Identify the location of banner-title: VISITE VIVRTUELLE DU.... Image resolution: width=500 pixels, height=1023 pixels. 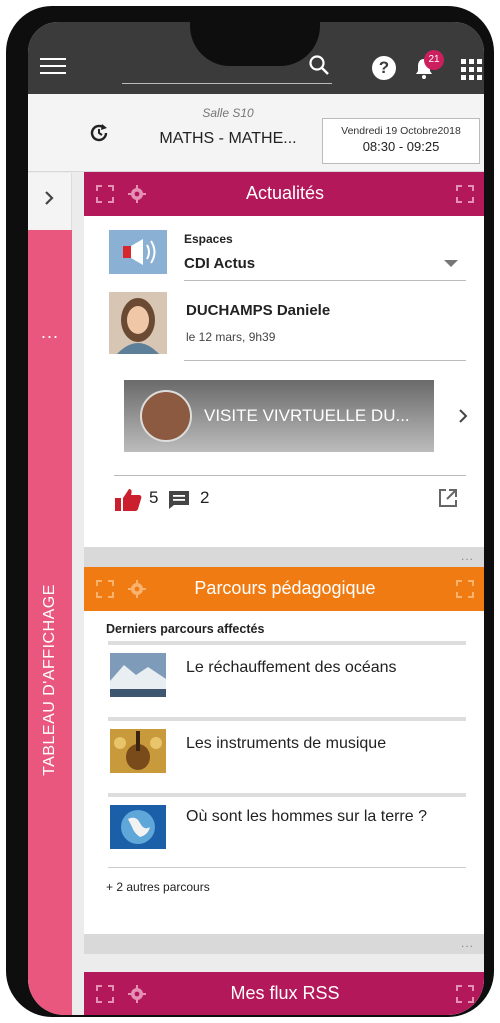
(307, 415).